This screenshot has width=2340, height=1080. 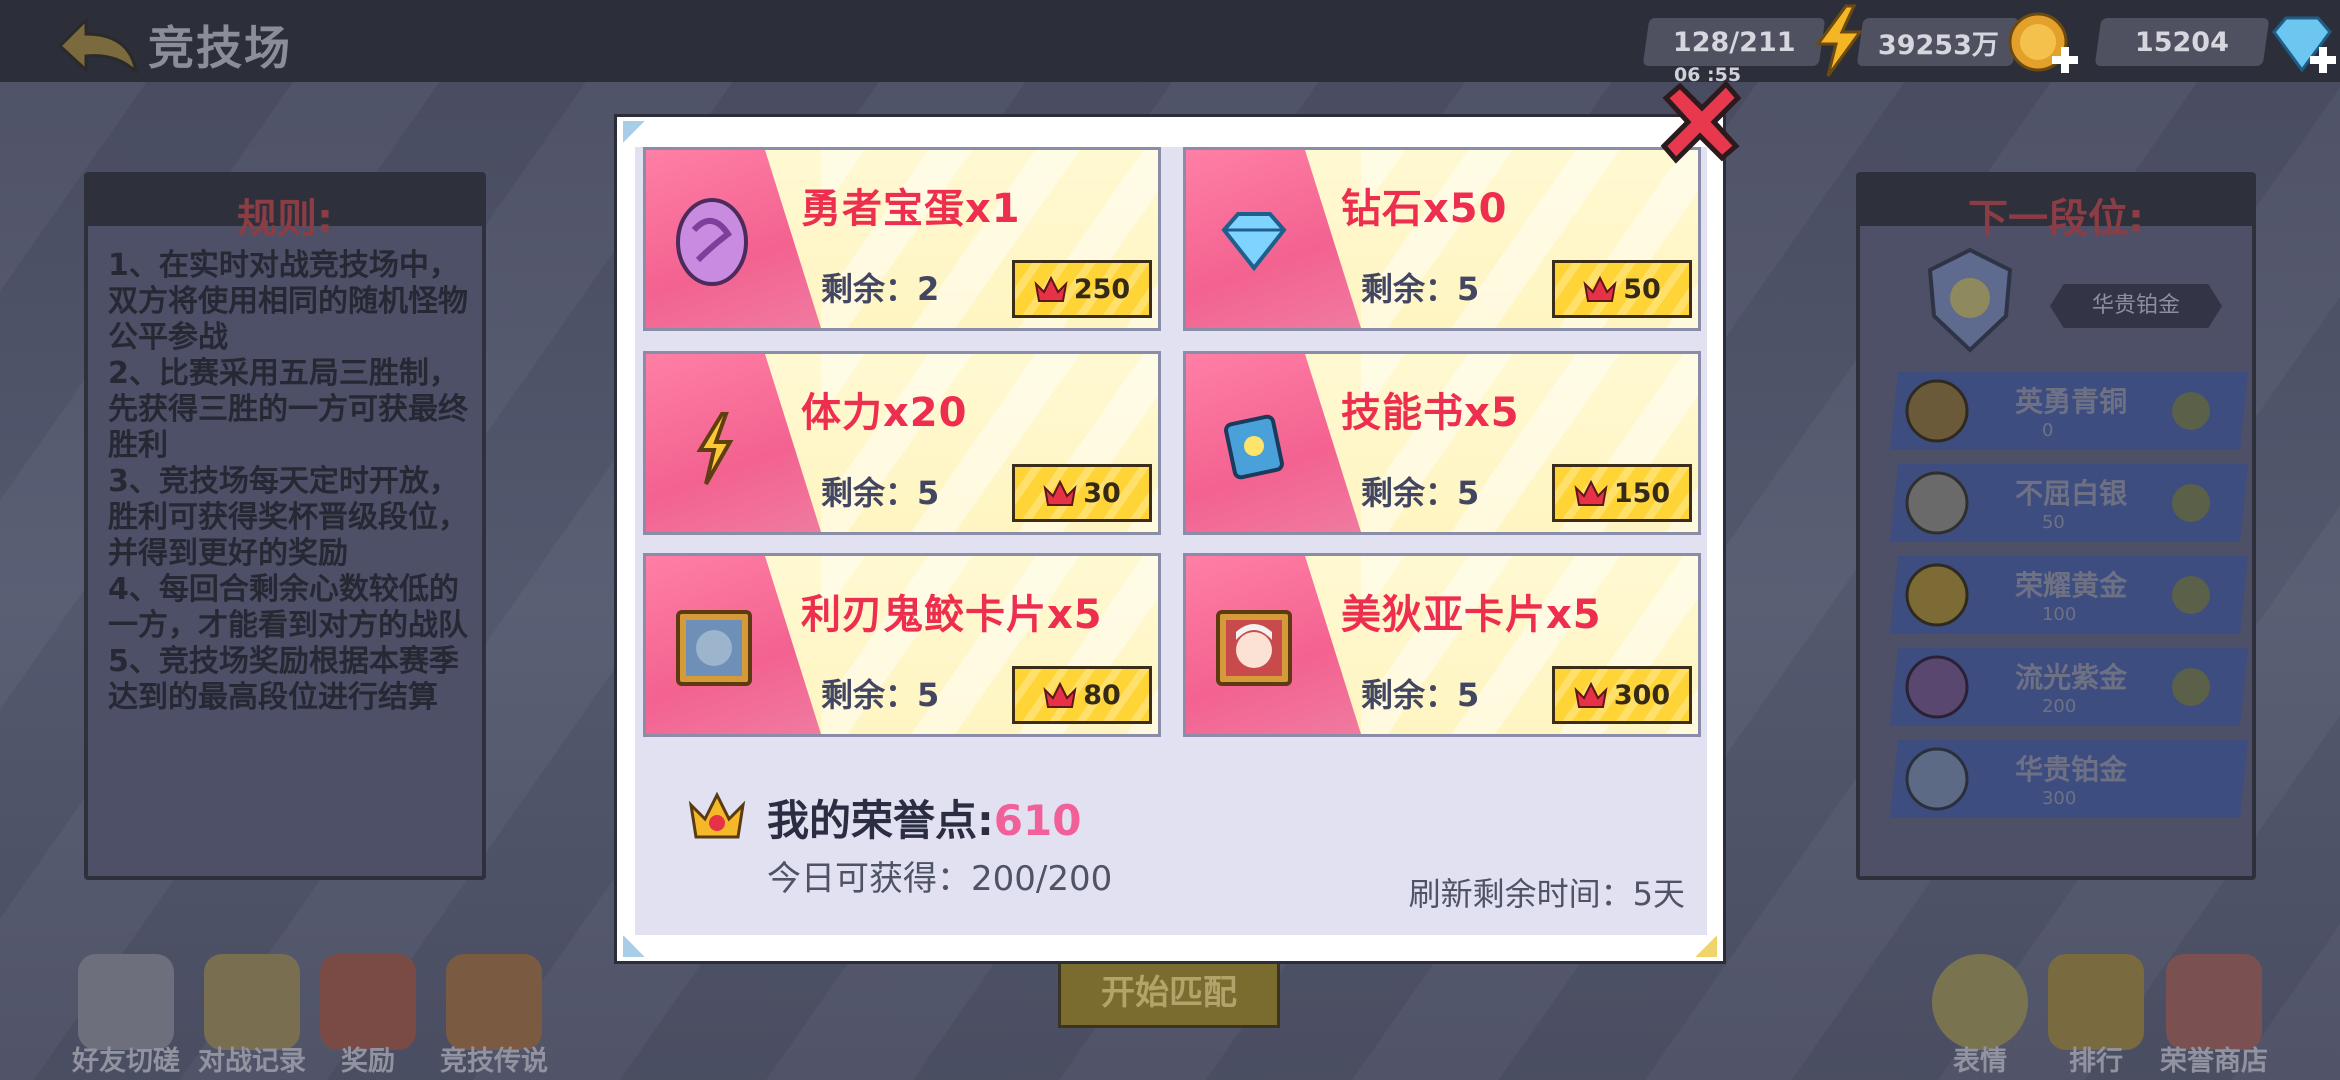 I want to click on item-name: 体力x20, so click(x=884, y=413).